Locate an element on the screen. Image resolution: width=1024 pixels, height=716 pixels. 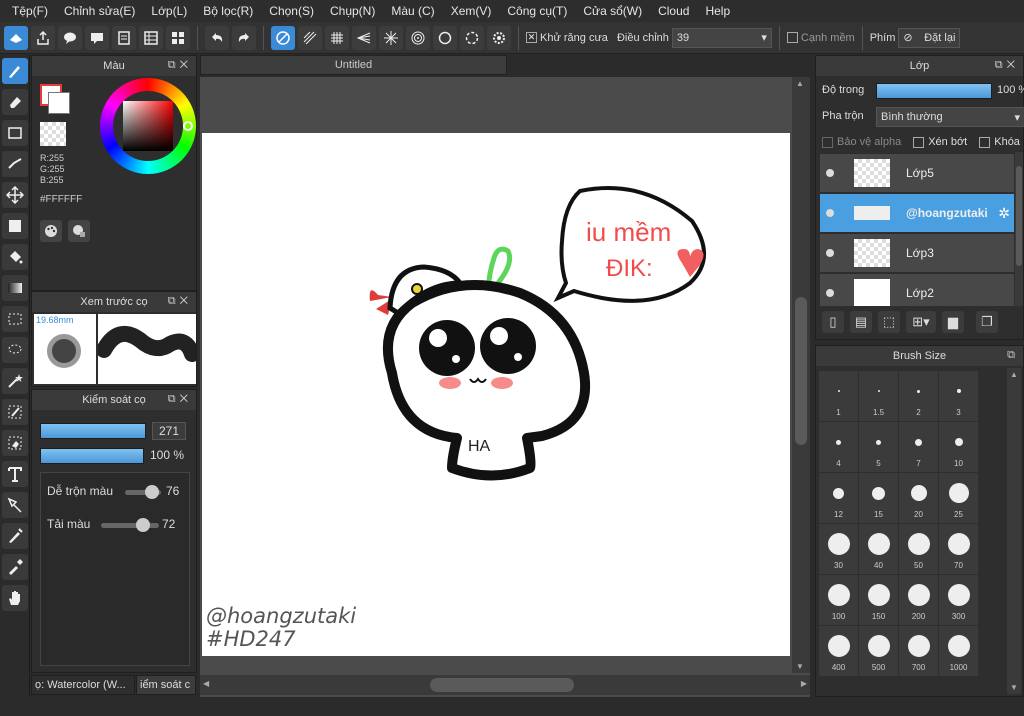
load-slider is located at coordinates (130, 525).